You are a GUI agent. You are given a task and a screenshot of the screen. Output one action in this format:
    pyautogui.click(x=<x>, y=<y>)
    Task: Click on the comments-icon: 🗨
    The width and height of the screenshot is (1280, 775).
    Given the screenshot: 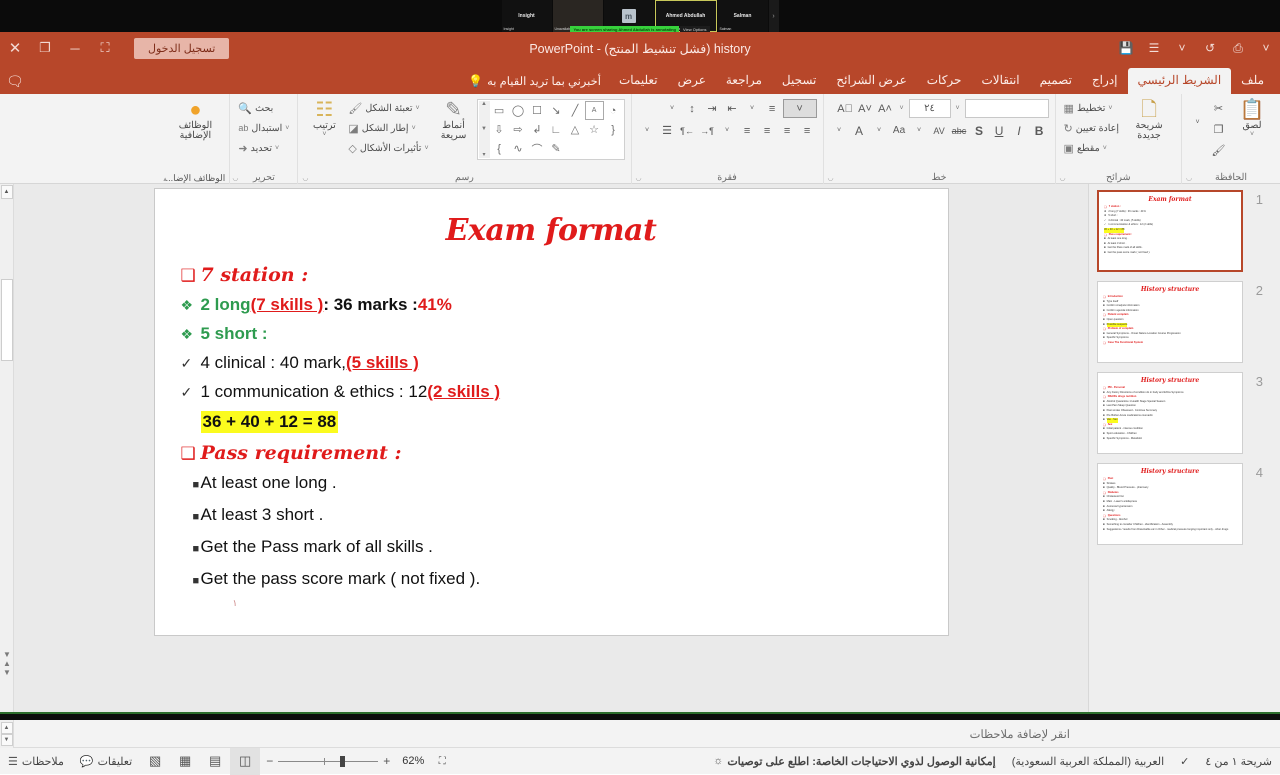 What is the action you would take?
    pyautogui.click(x=15, y=81)
    